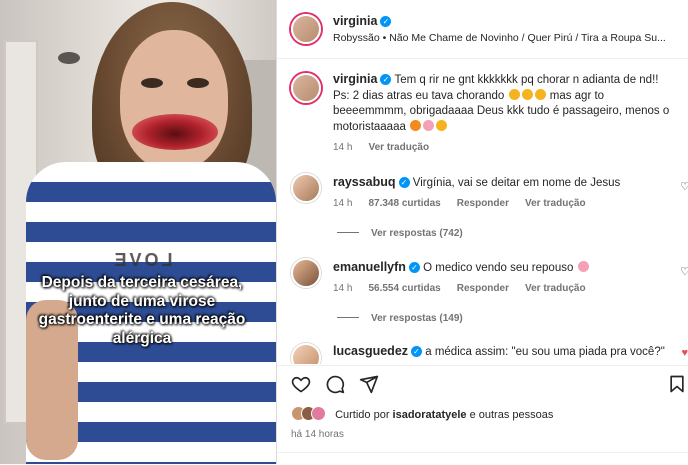 The image size is (688, 465). Describe the element at coordinates (398, 147) in the screenshot. I see `caption-see-translation: Ver tradução` at that location.